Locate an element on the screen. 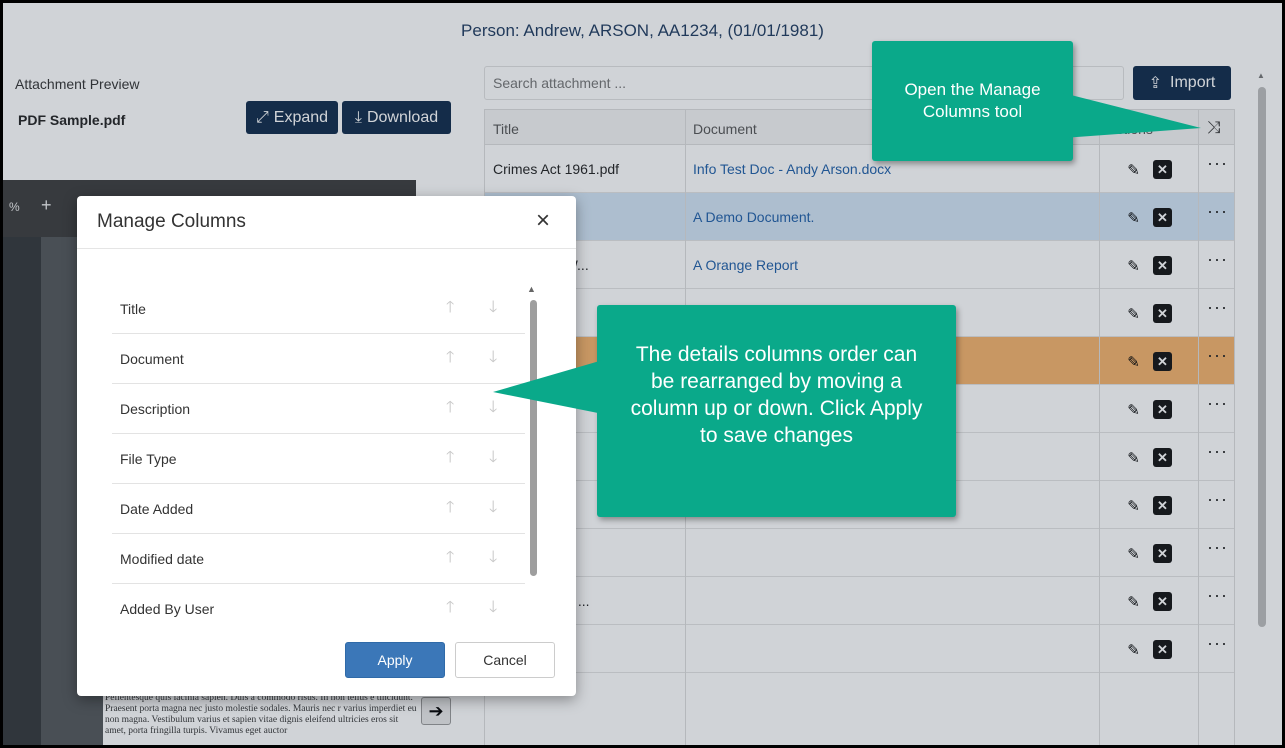 Image resolution: width=1285 pixels, height=748 pixels. expand-icon: ⤢ is located at coordinates (262, 117).